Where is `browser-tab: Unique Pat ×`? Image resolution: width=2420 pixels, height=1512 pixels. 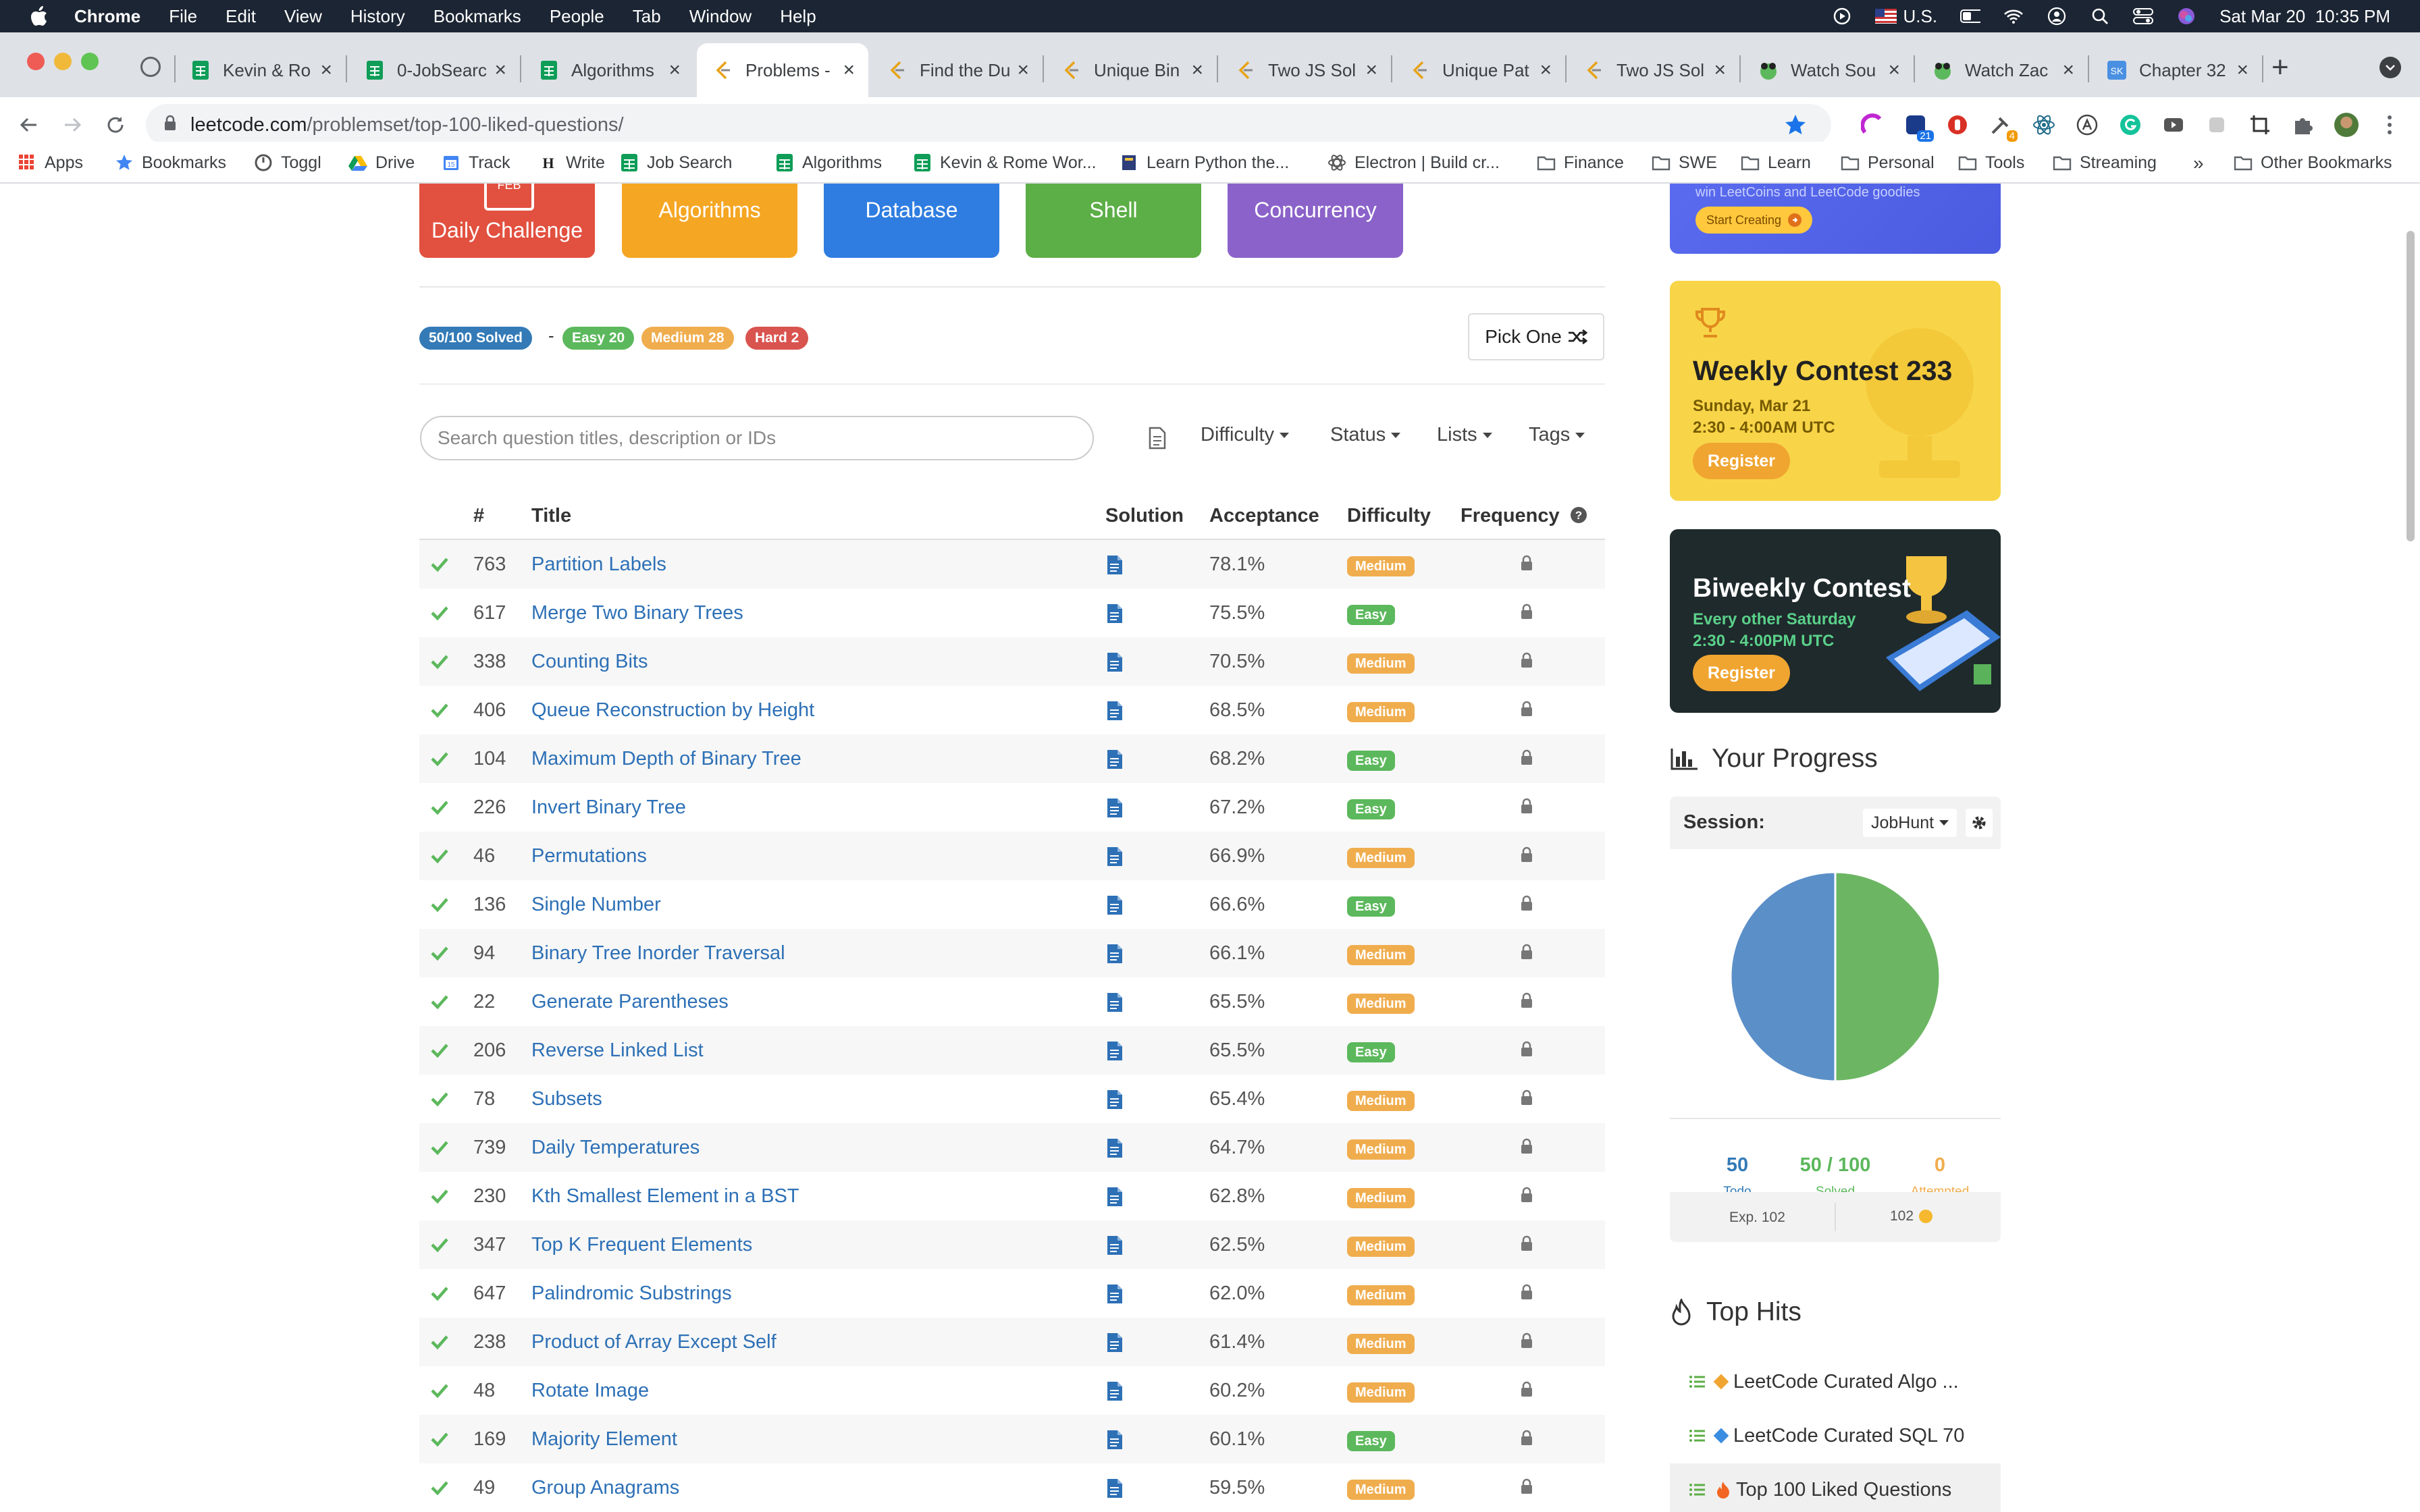
browser-tab: Unique Pat × is located at coordinates (1479, 70).